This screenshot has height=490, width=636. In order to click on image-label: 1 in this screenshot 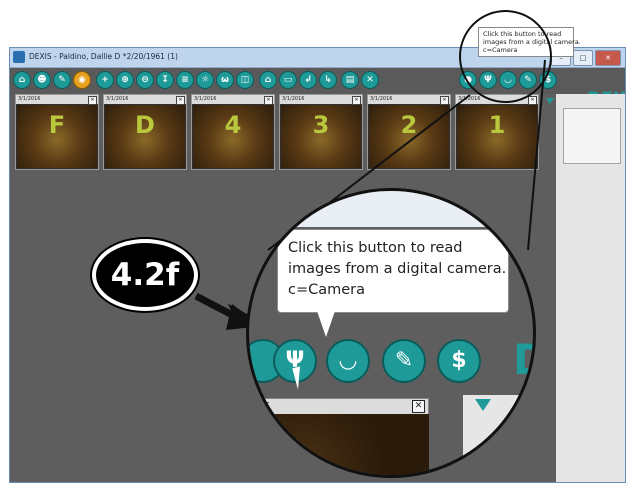, I will do `click(497, 125)`.